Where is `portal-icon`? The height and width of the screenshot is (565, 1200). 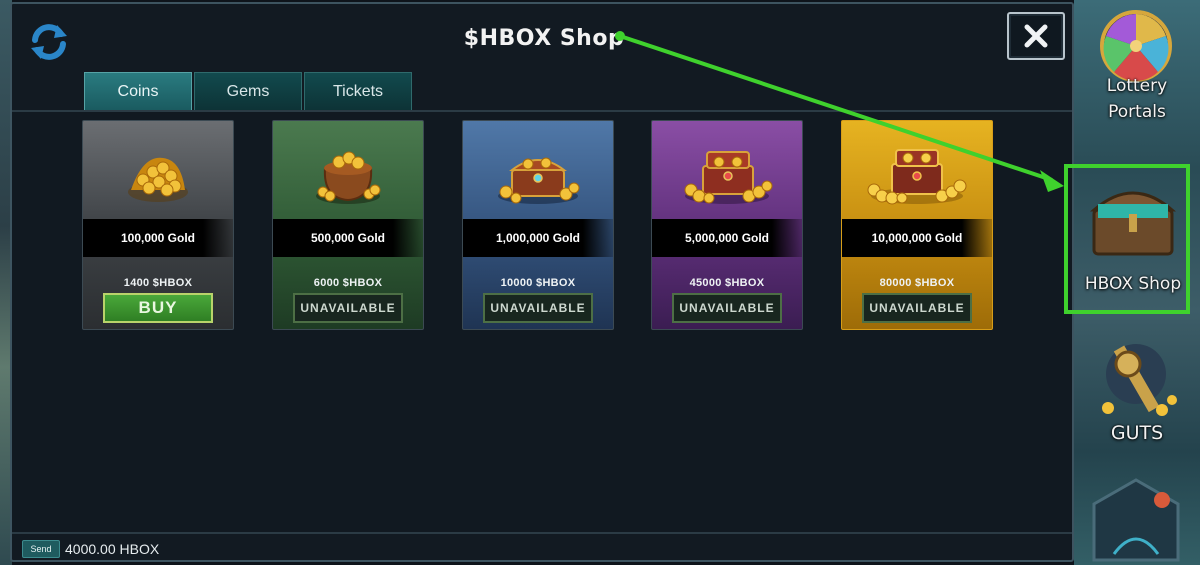 portal-icon is located at coordinates (1136, 520).